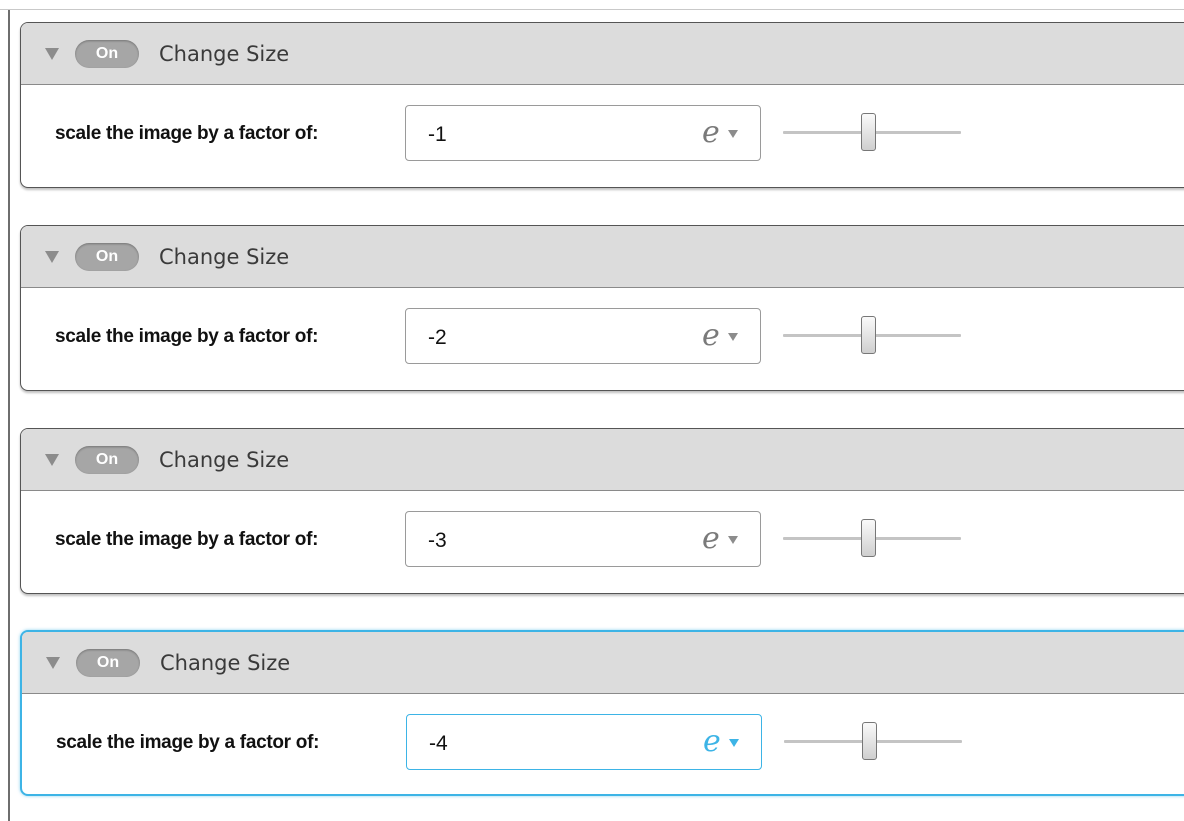  What do you see at coordinates (592, 9) in the screenshot?
I see `top-divider` at bounding box center [592, 9].